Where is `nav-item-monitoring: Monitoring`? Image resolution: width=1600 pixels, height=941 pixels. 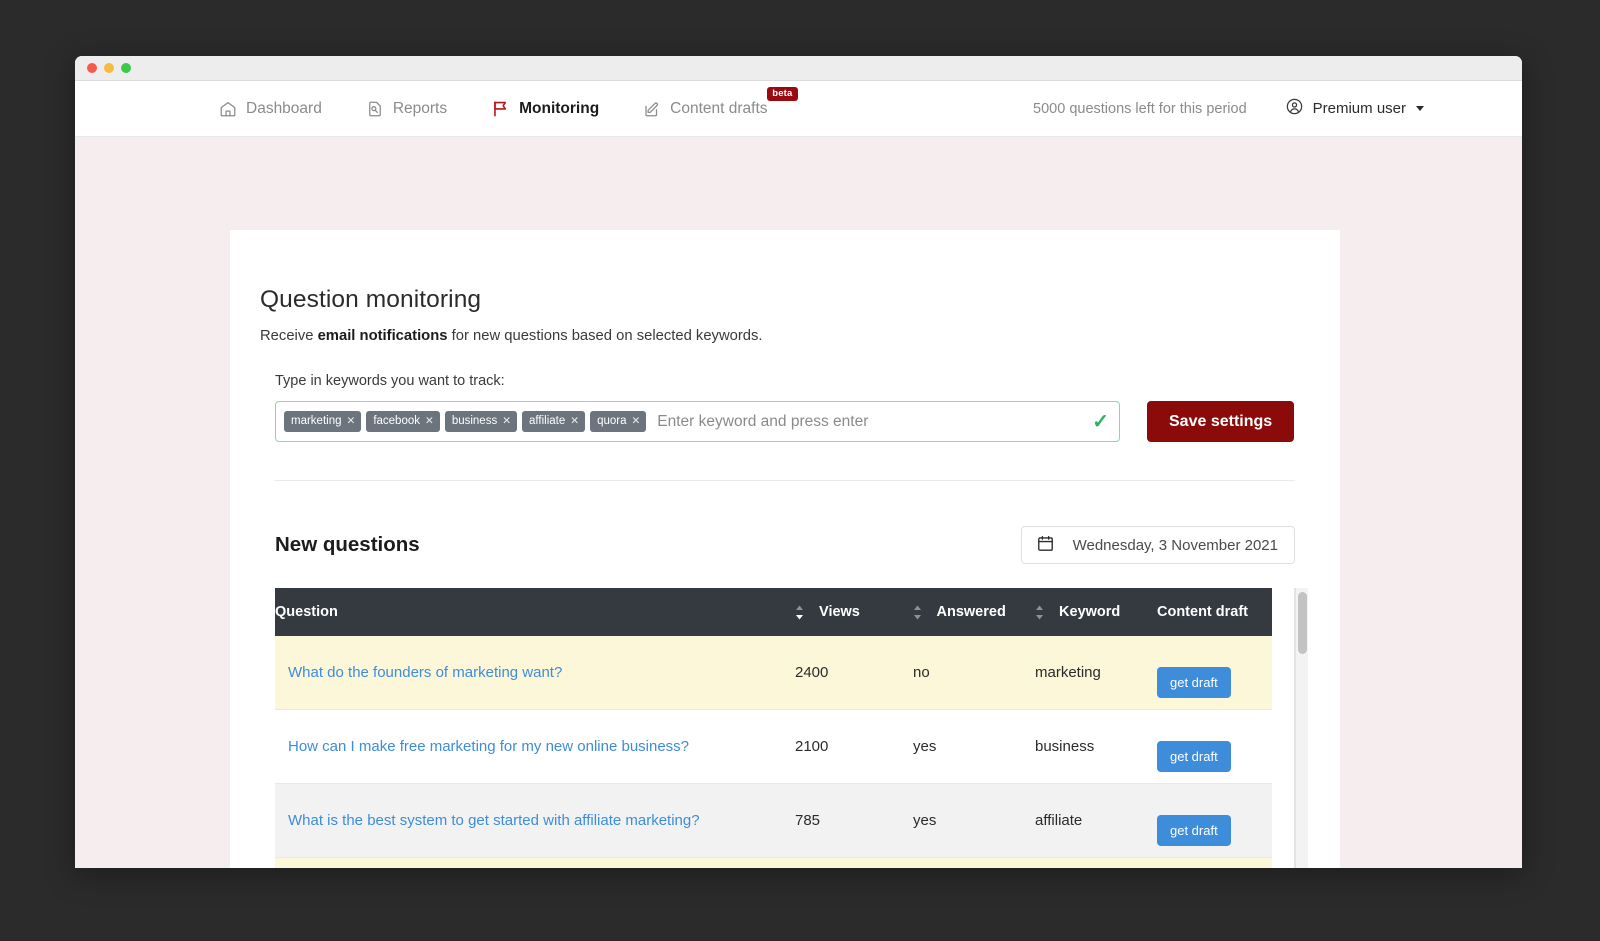 nav-item-monitoring: Monitoring is located at coordinates (545, 108).